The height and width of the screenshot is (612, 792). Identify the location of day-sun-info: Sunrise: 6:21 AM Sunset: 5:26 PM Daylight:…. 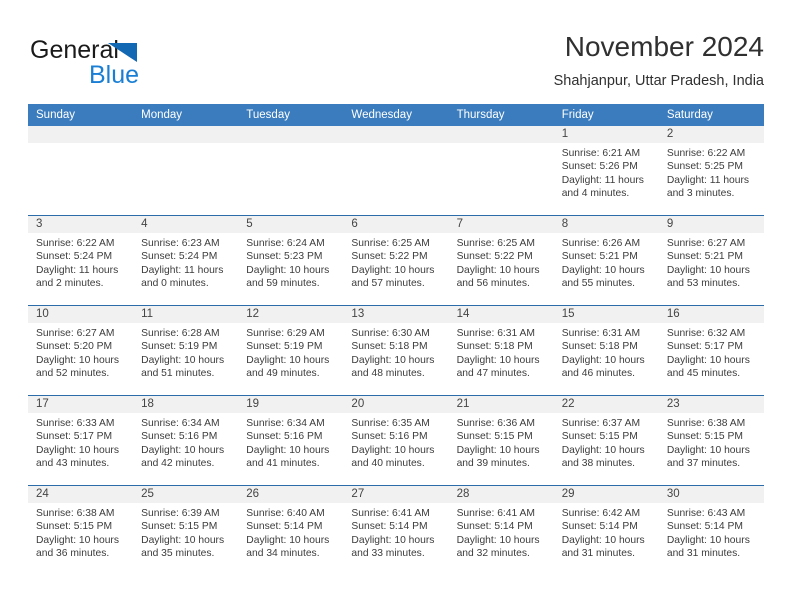
(606, 172).